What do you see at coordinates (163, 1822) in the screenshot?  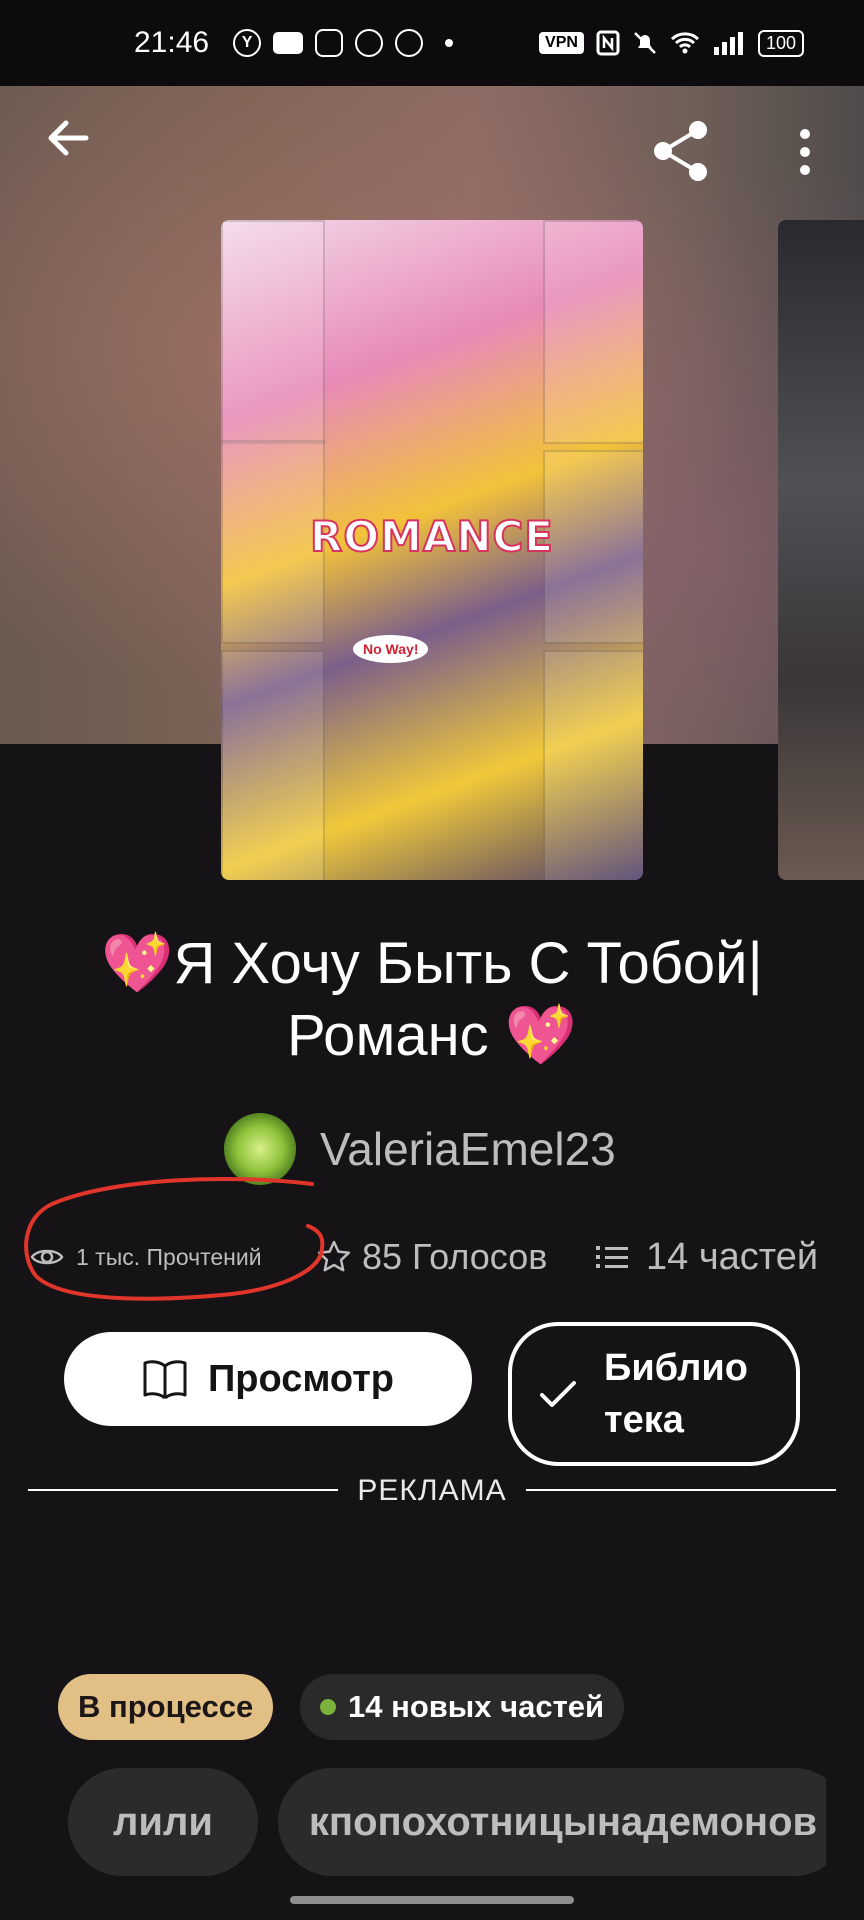 I see `tag-chip: лили` at bounding box center [163, 1822].